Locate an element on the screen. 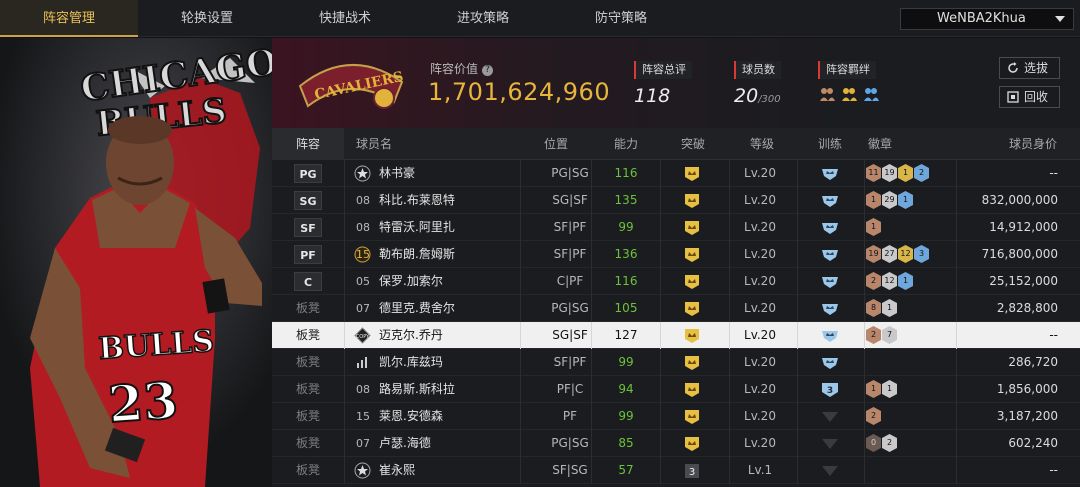 This screenshot has width=1080, height=487. account-dropdown: WeNBA2Khua is located at coordinates (987, 19).